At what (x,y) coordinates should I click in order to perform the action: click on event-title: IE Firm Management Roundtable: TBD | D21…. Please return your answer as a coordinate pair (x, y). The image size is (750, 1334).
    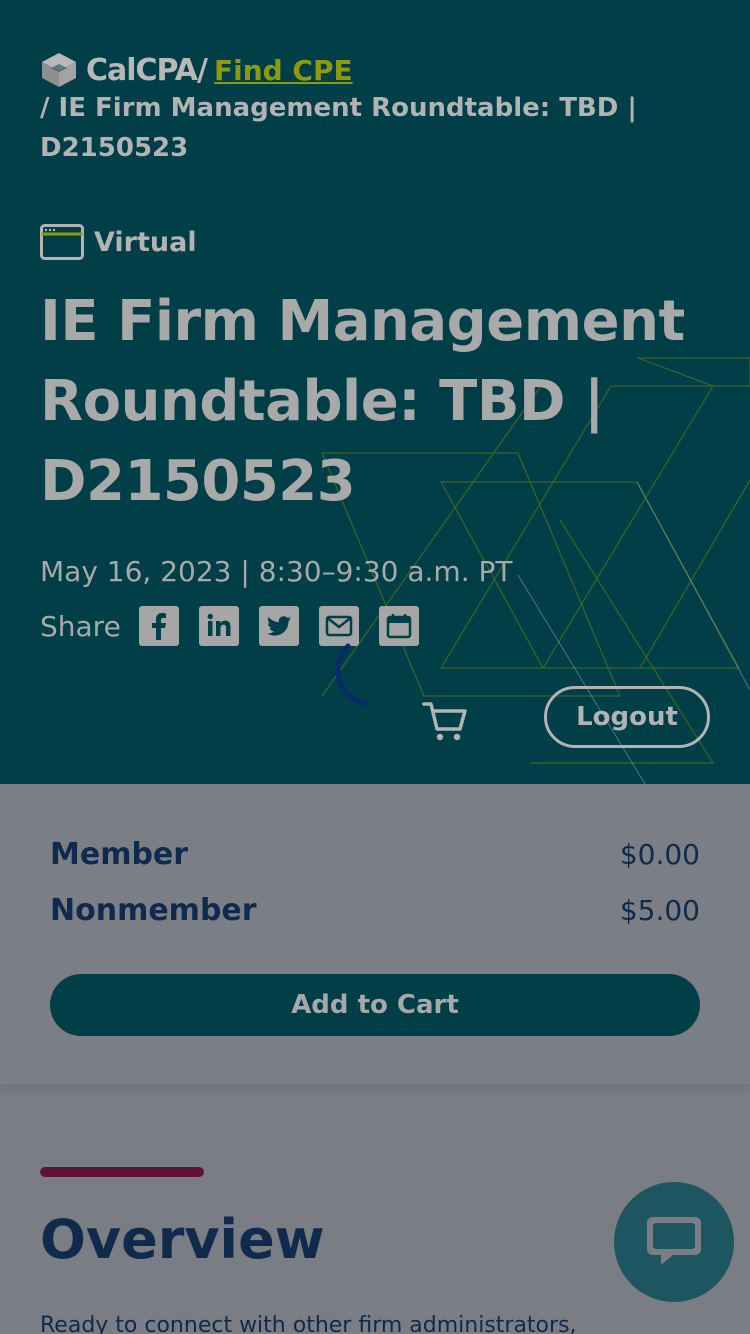
    Looking at the image, I should click on (362, 401).